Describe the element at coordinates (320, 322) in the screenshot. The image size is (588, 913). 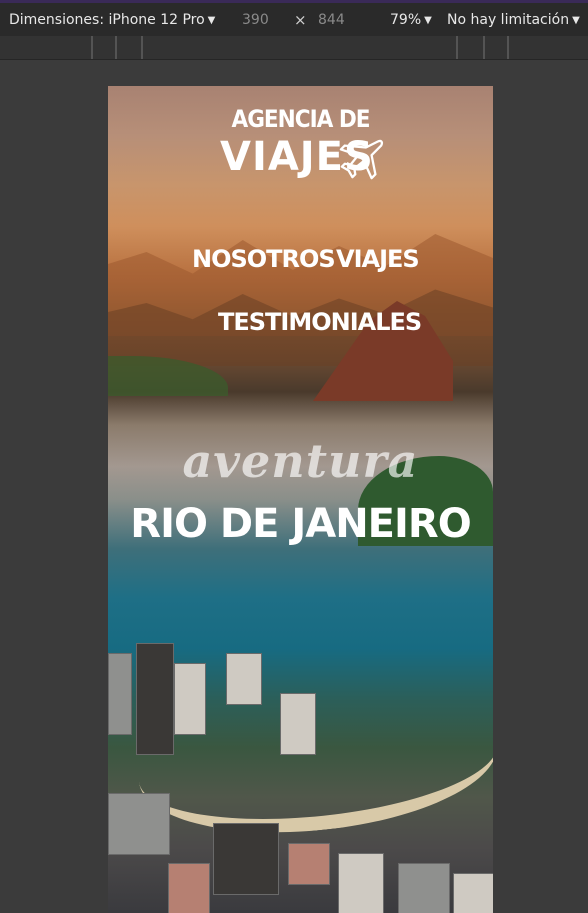
I see `nav-link-testimoniales: TESTIMONIALES` at that location.